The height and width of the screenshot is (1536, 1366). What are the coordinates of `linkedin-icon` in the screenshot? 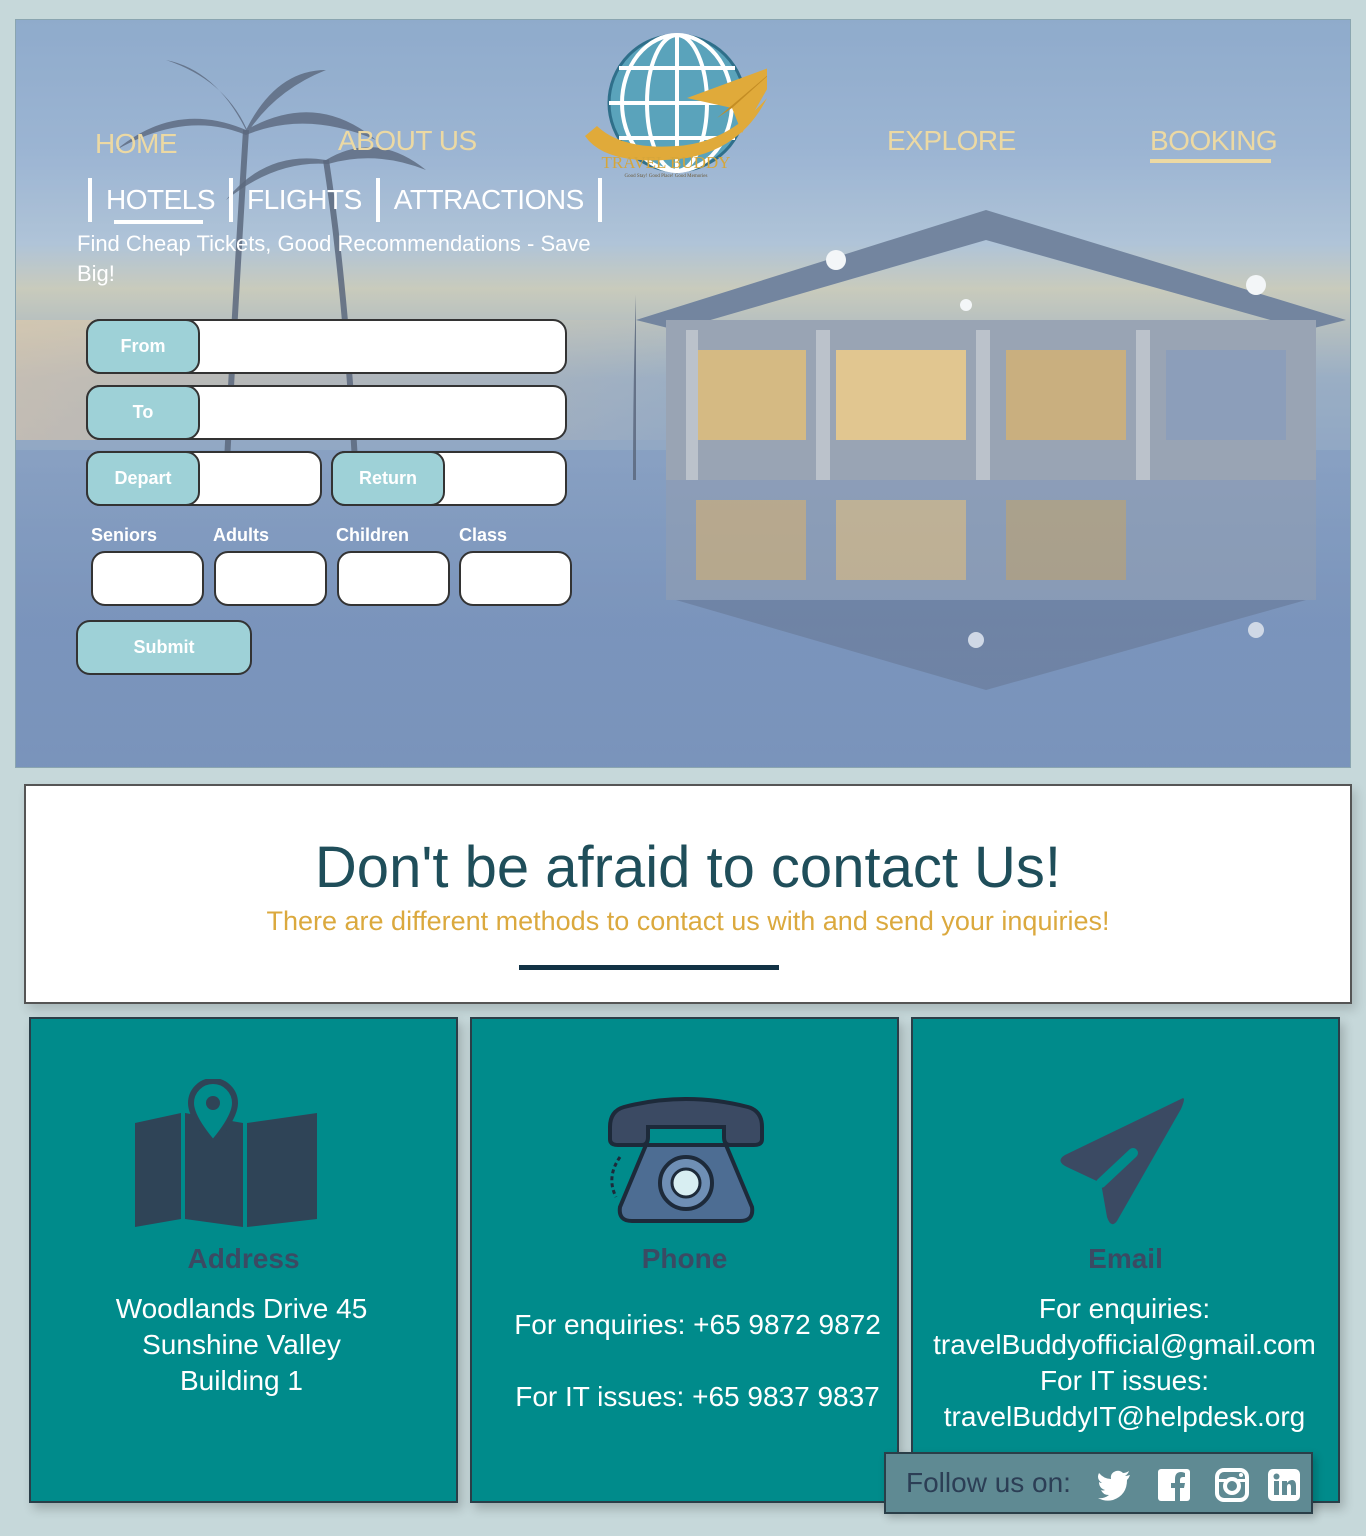 It's located at (1284, 1485).